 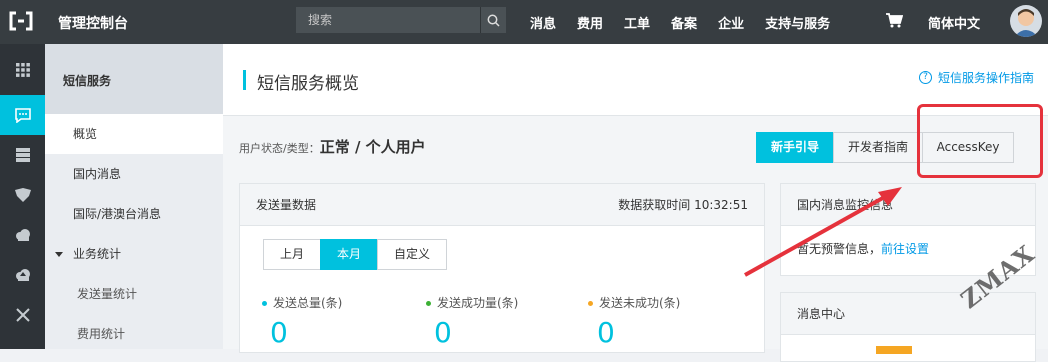 I want to click on sidebar-title: 短信服务, so click(x=134, y=79).